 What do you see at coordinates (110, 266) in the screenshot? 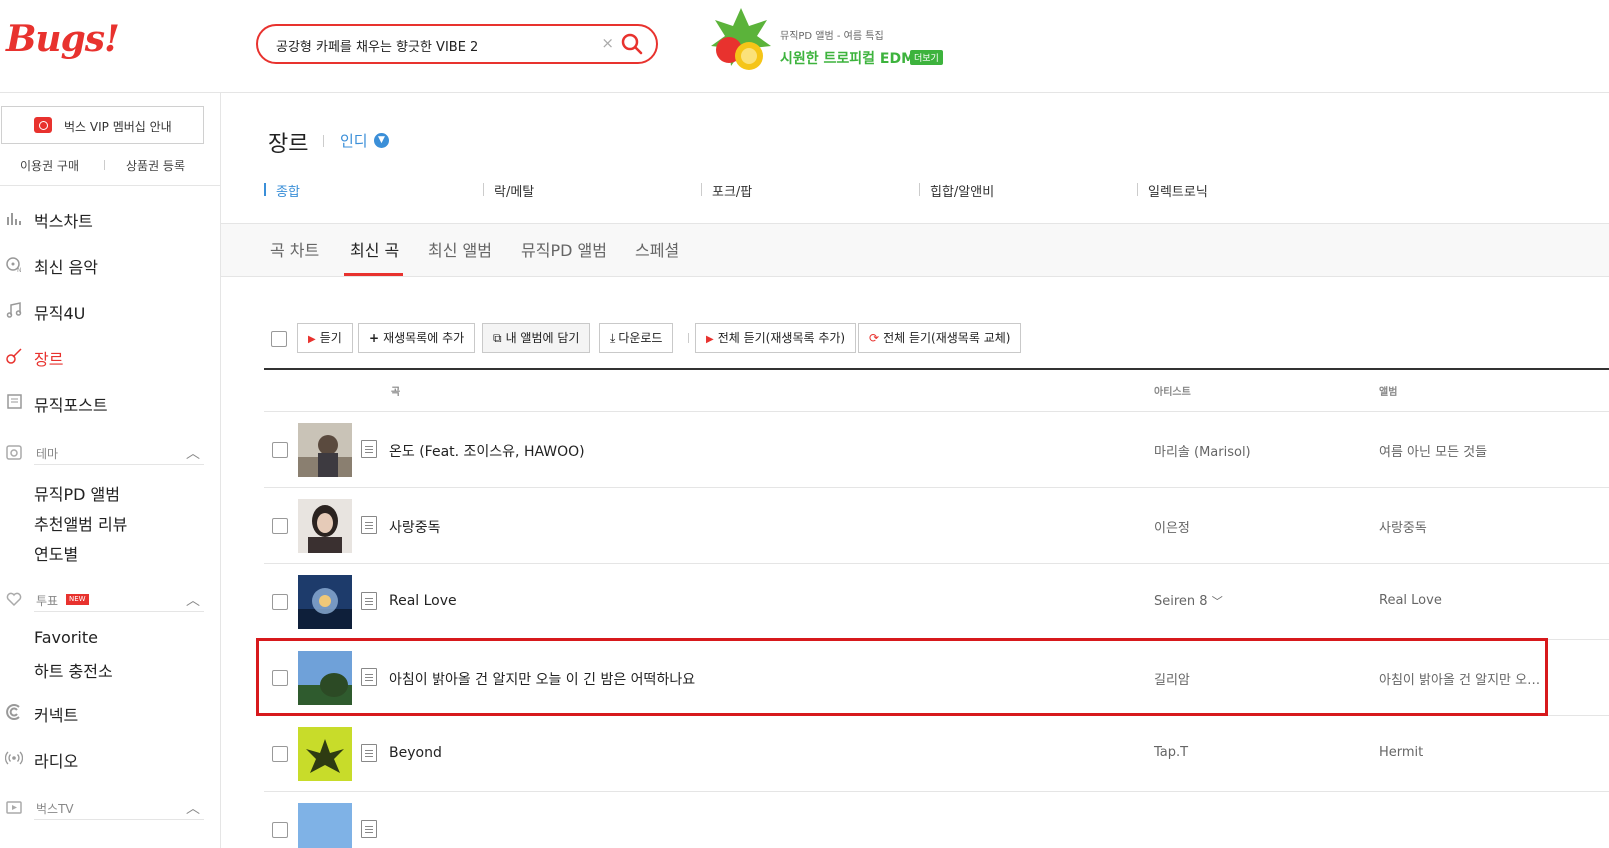
I see `sidebar-item-new-music: N 최신 음악` at bounding box center [110, 266].